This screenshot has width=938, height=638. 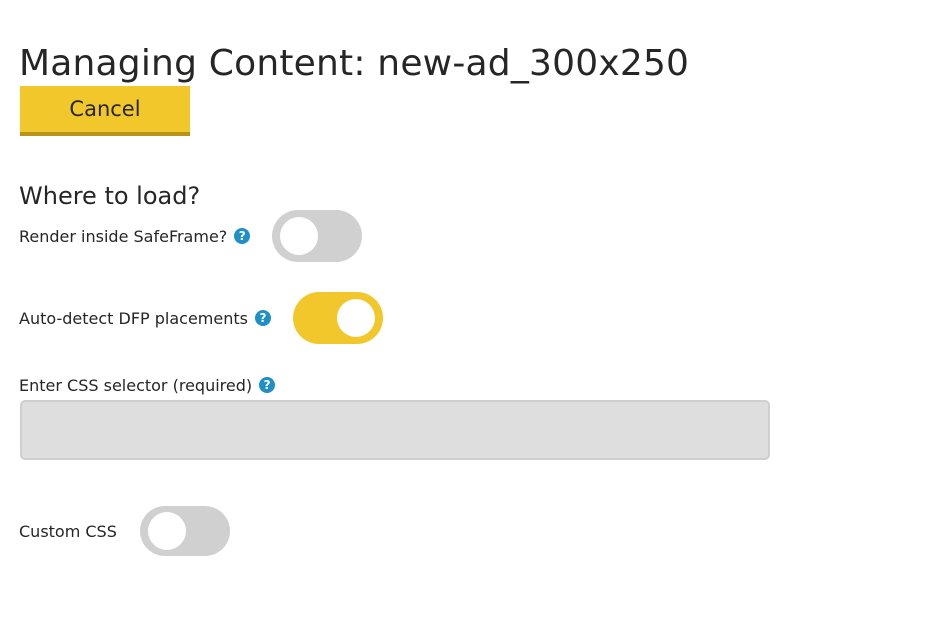 I want to click on safeframe-label: Render inside SafeFrame?, so click(x=123, y=236).